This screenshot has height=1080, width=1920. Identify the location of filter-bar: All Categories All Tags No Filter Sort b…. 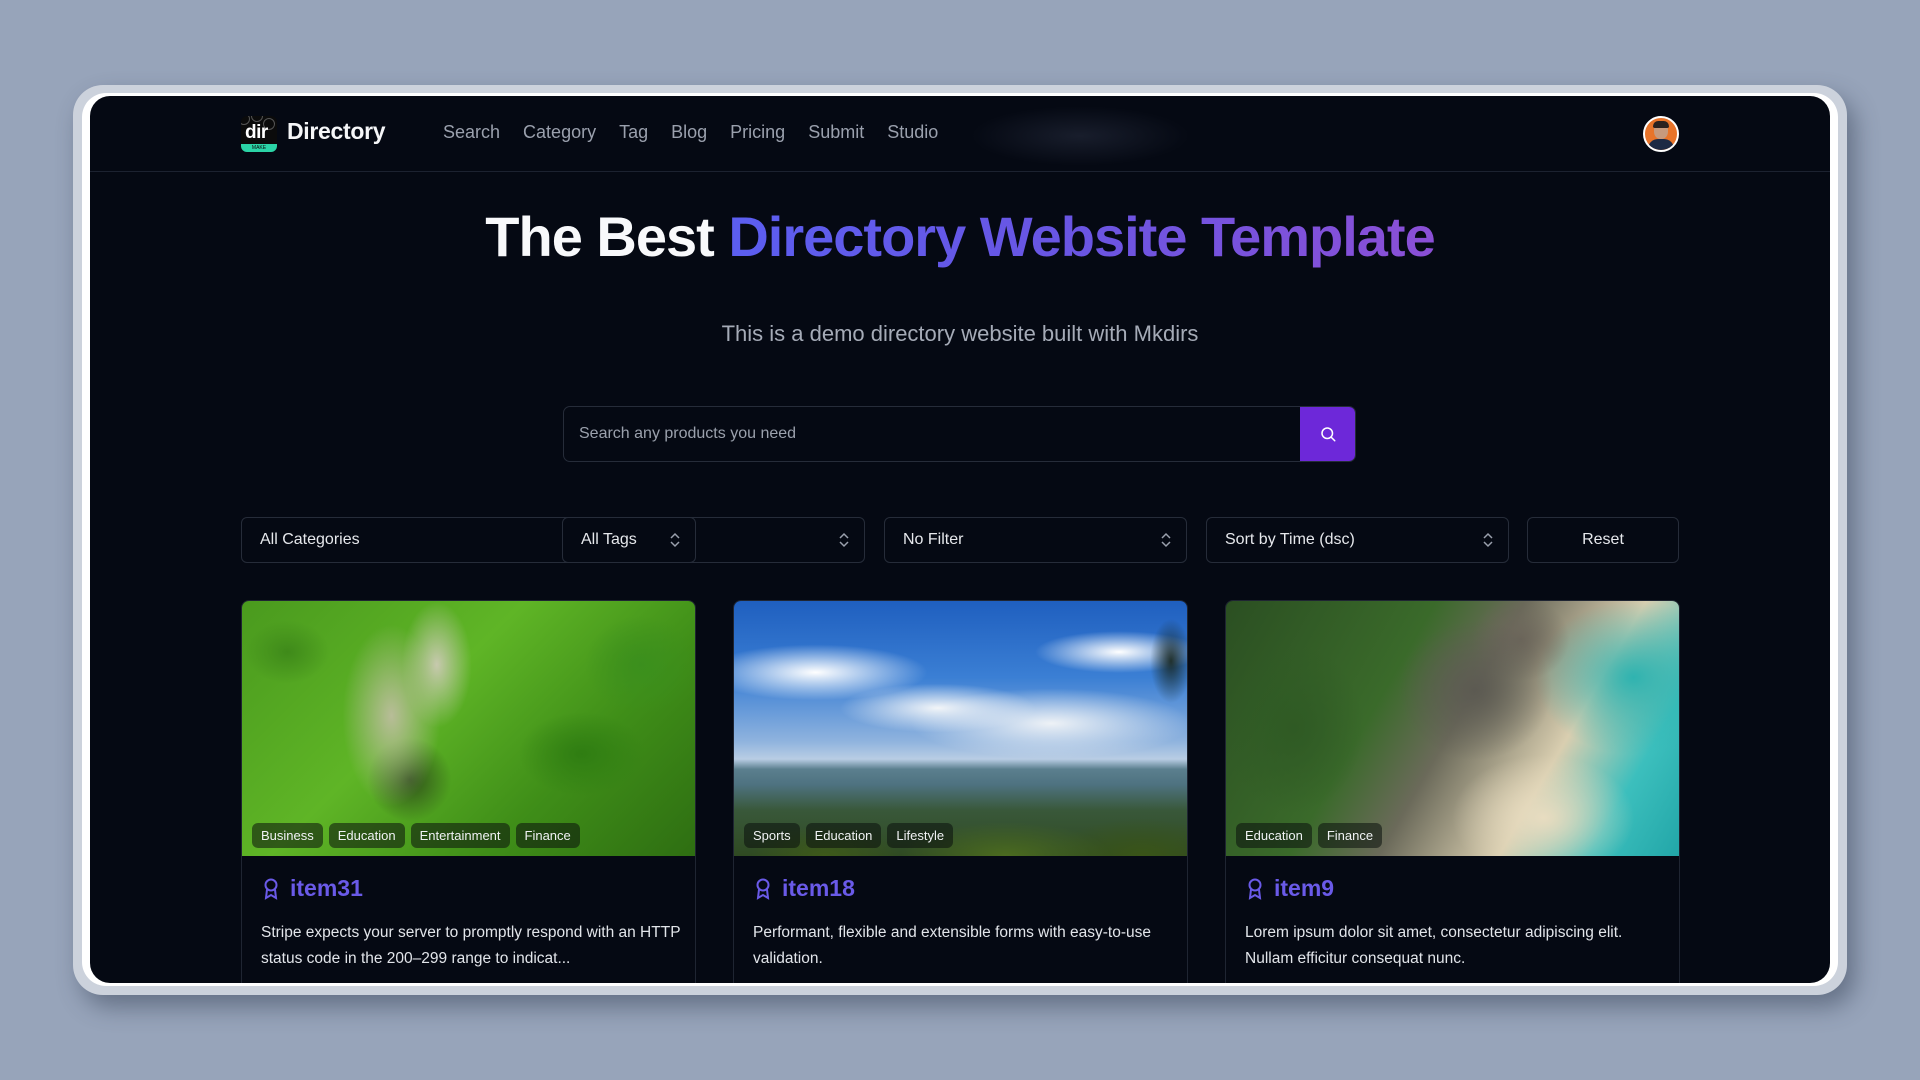
(961, 540).